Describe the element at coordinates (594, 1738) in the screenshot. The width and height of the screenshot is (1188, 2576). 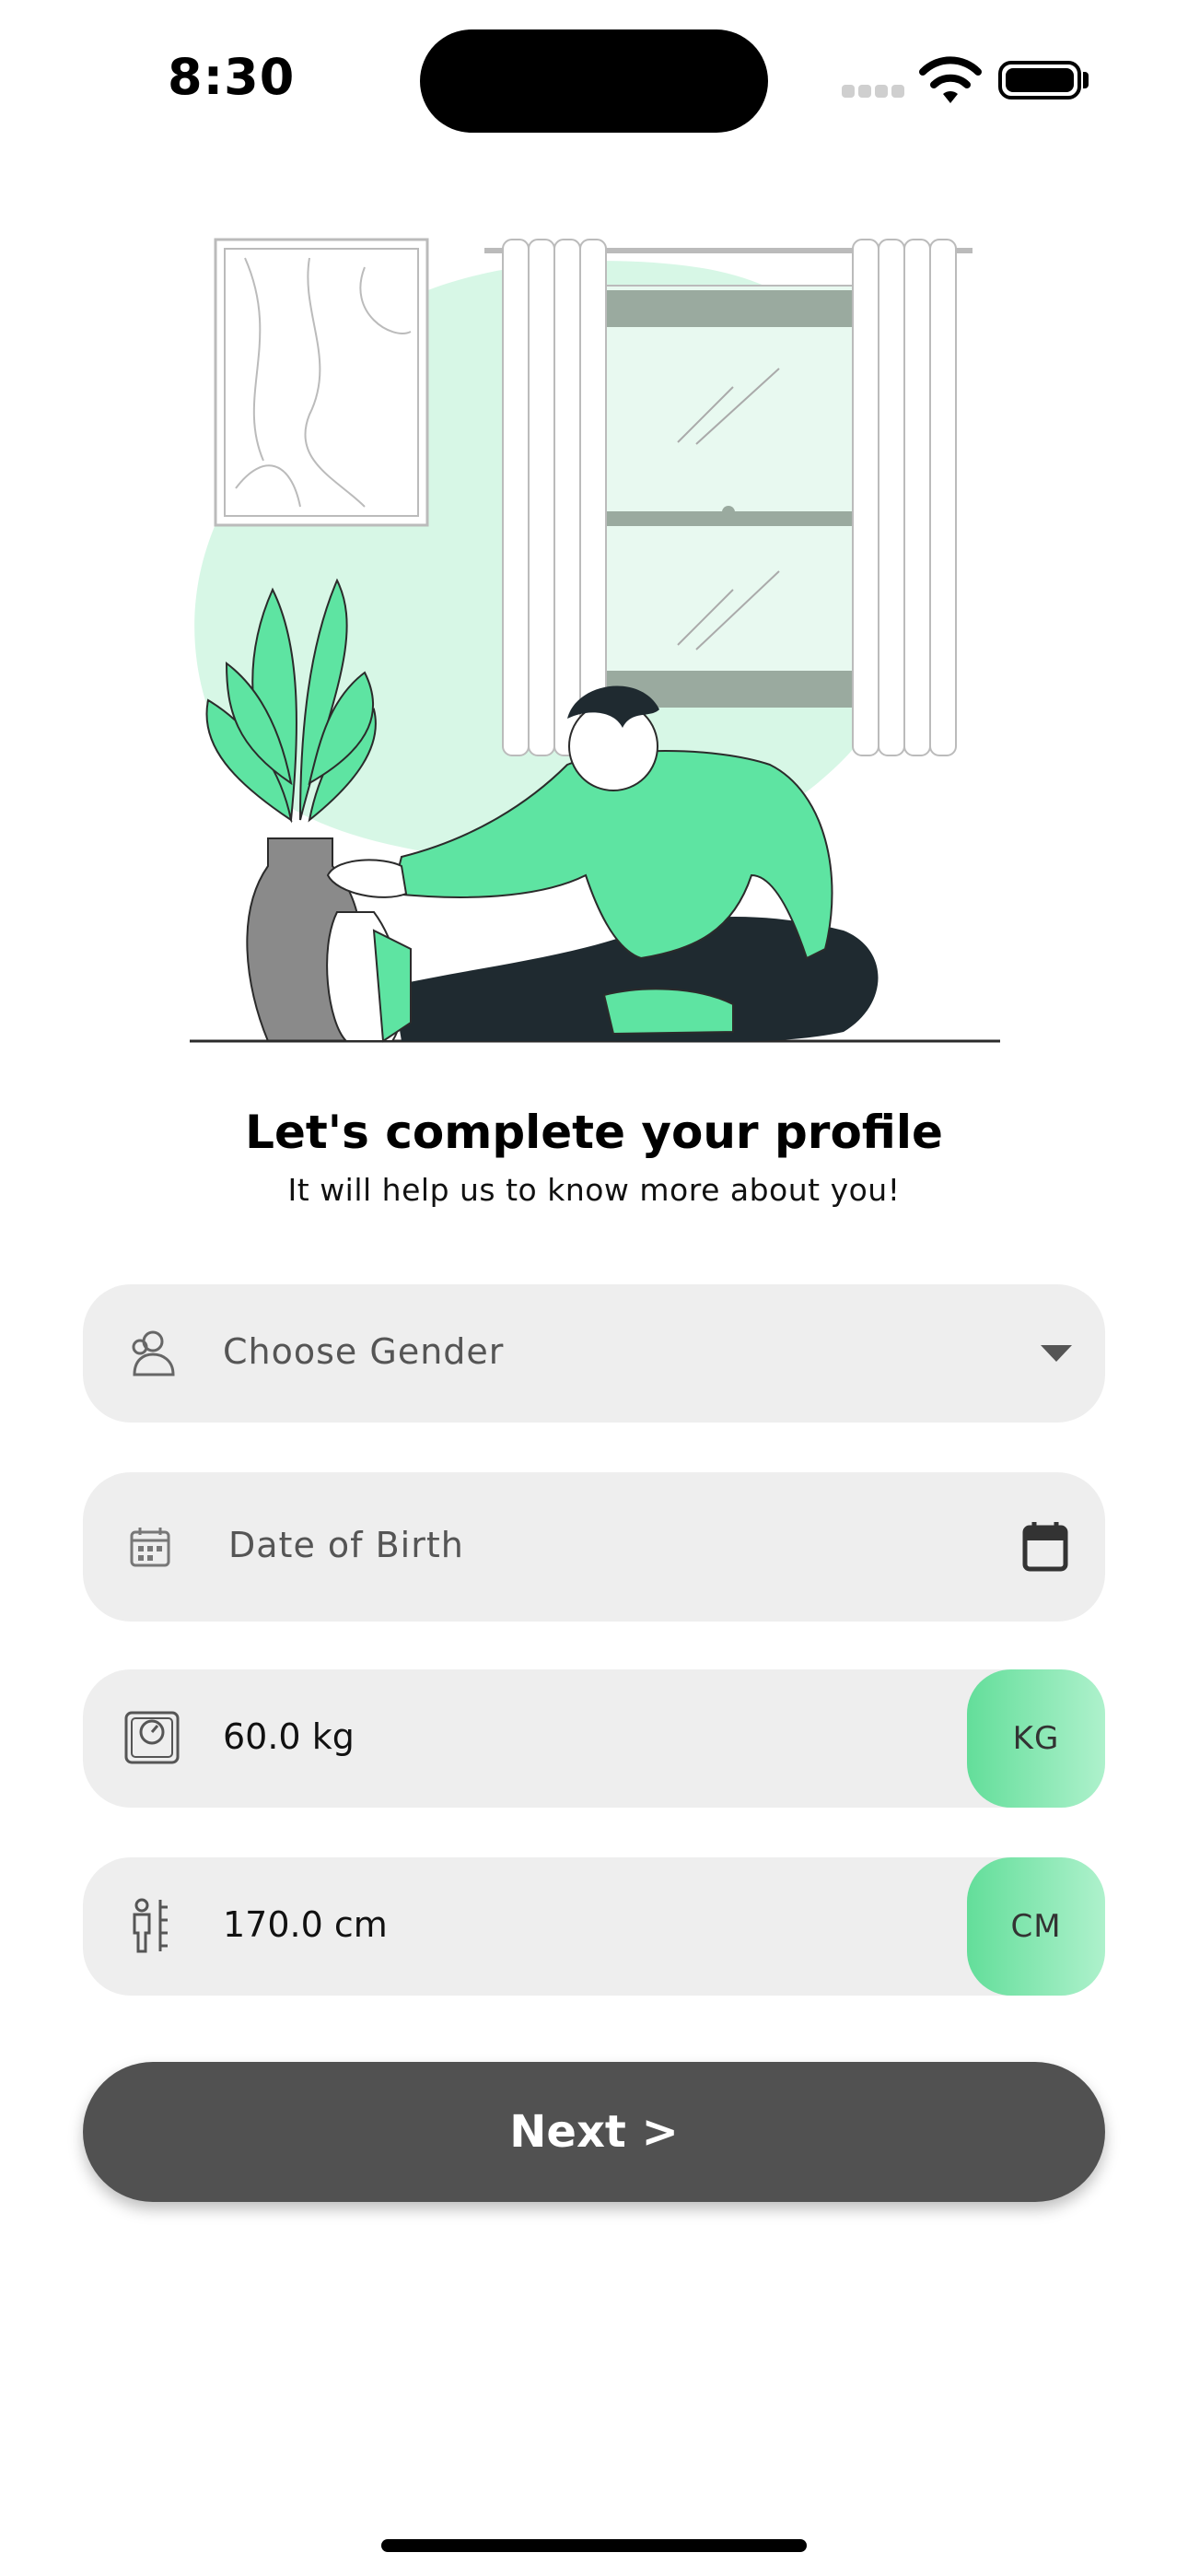
I see `weight-field: 60.0 kg KG` at that location.